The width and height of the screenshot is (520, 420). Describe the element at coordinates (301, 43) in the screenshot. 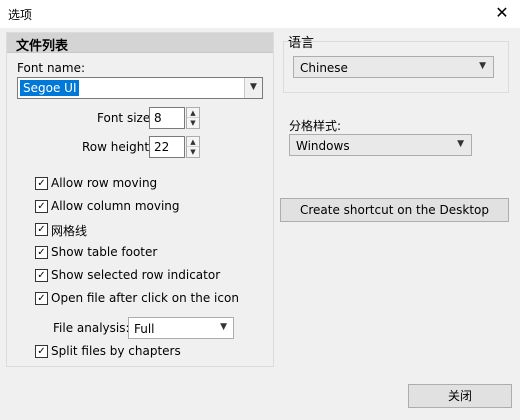

I see `language-label: 语言` at that location.